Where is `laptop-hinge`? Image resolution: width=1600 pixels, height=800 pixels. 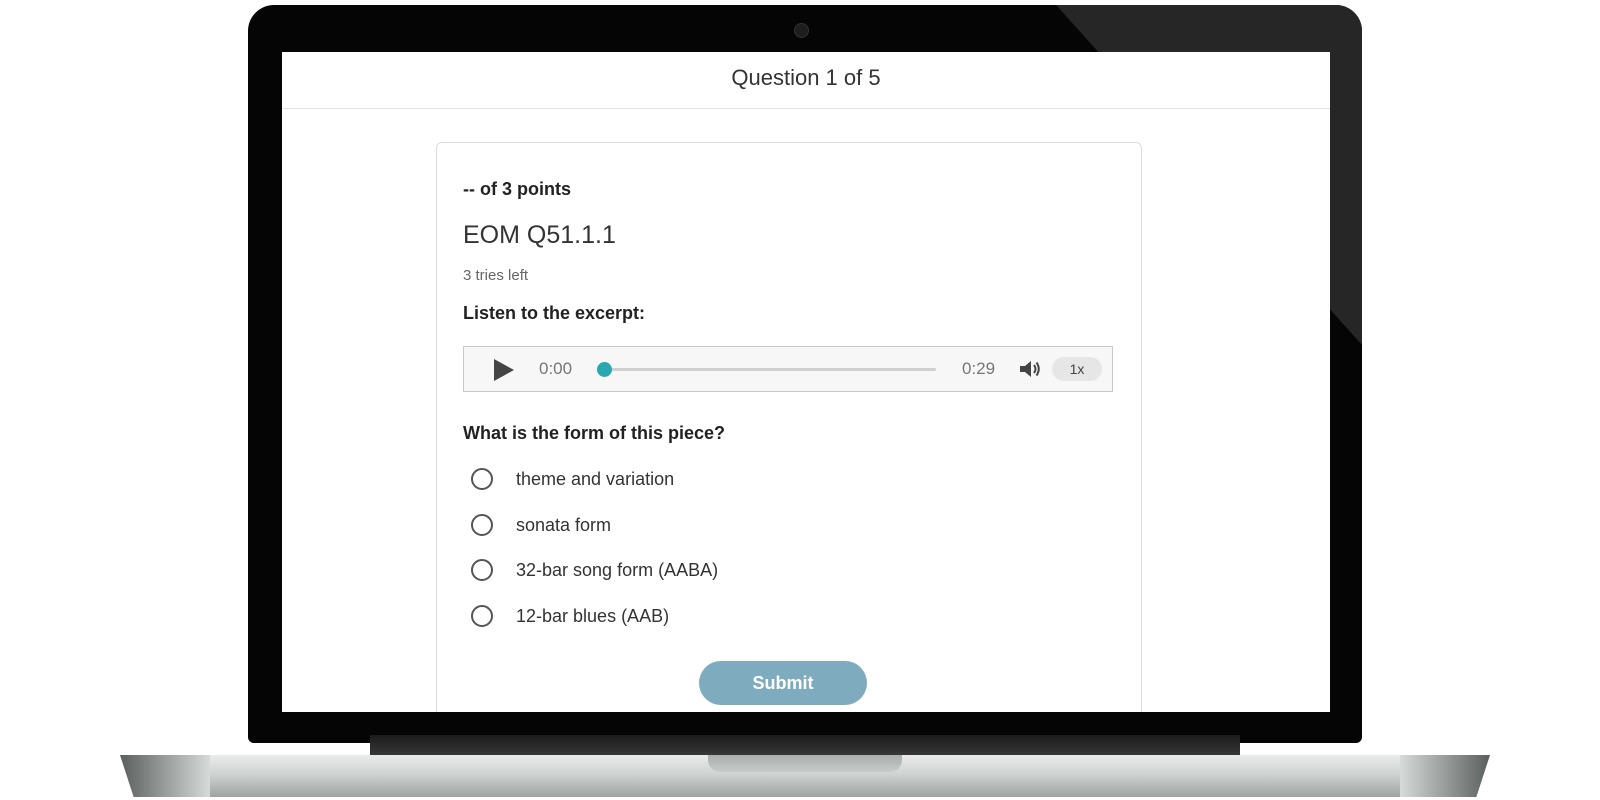
laptop-hinge is located at coordinates (805, 746).